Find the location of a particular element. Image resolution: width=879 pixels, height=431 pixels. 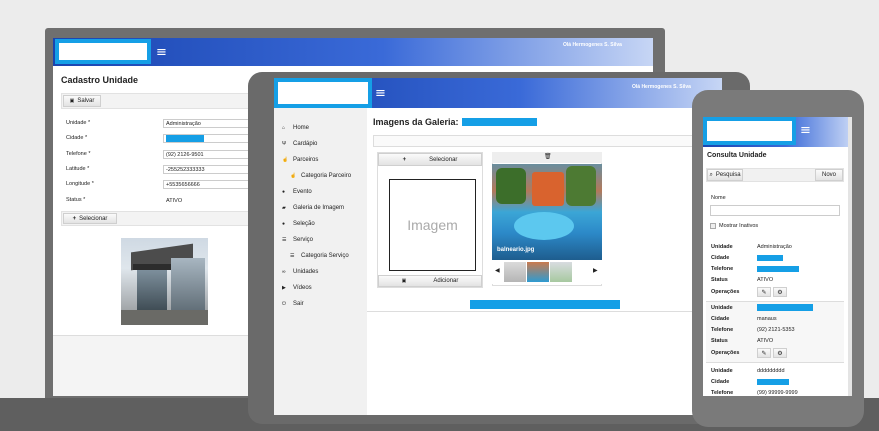

user-icon: ● is located at coordinates (284, 192).